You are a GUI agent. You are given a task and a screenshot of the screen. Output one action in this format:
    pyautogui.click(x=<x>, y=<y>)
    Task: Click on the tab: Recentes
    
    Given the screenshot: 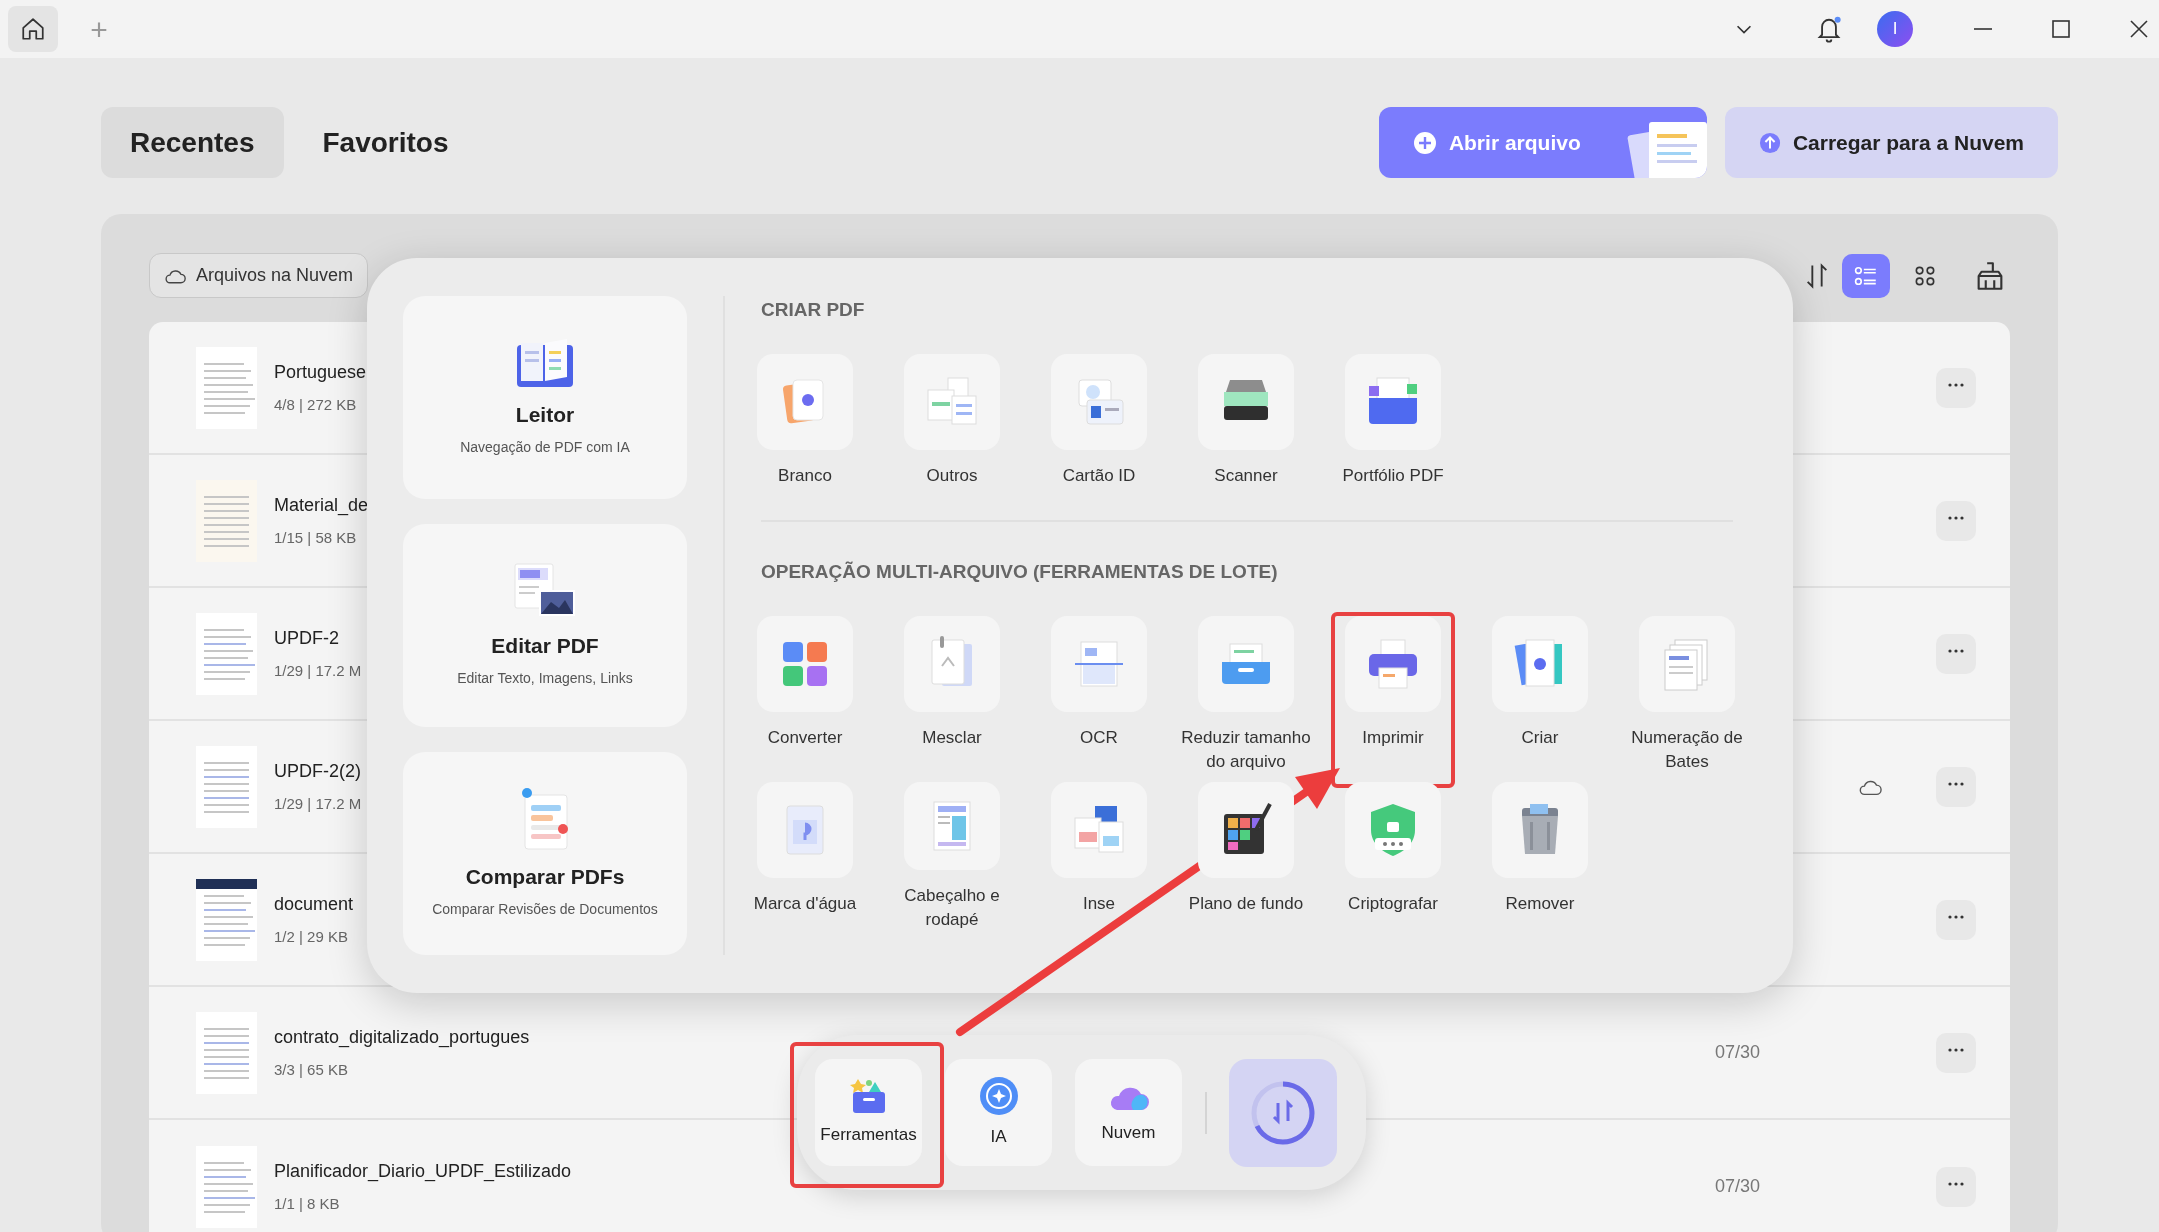 What is the action you would take?
    pyautogui.click(x=192, y=142)
    